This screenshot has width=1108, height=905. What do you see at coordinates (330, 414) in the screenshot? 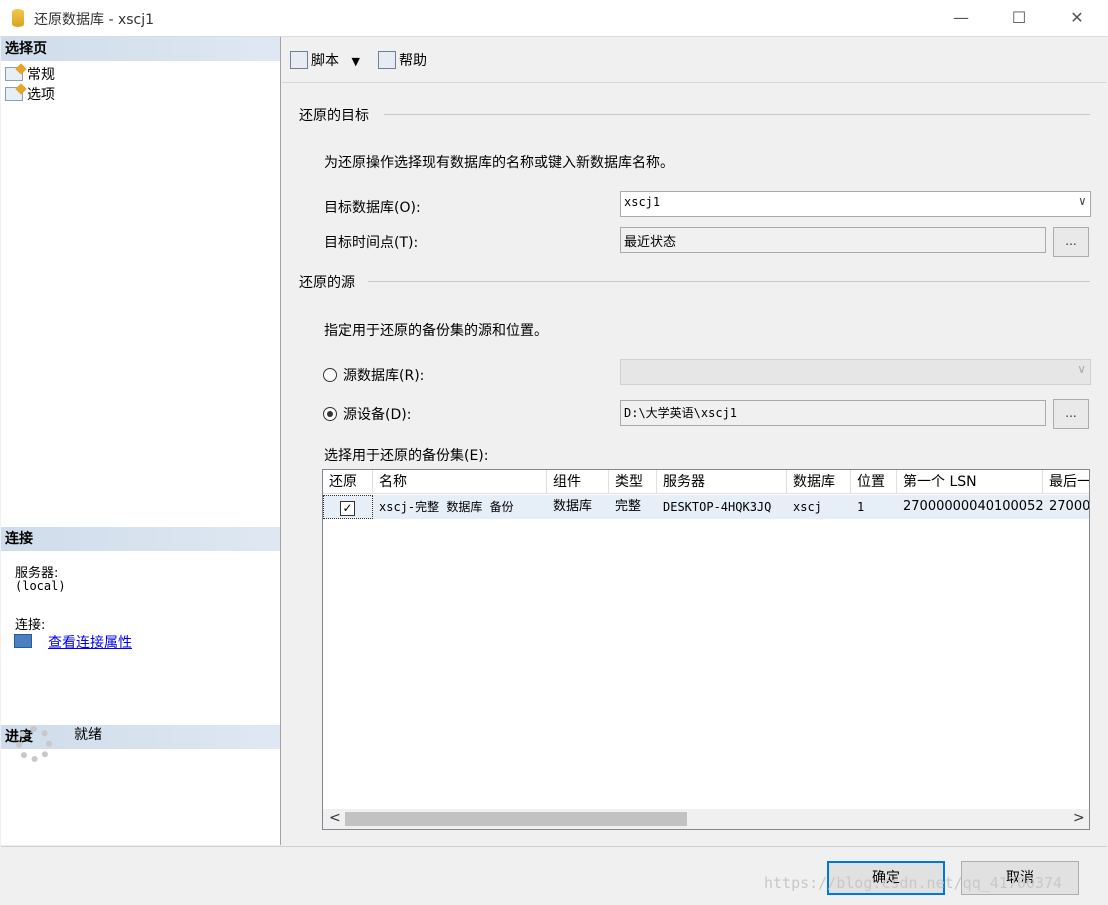
I see `from-device-radio` at bounding box center [330, 414].